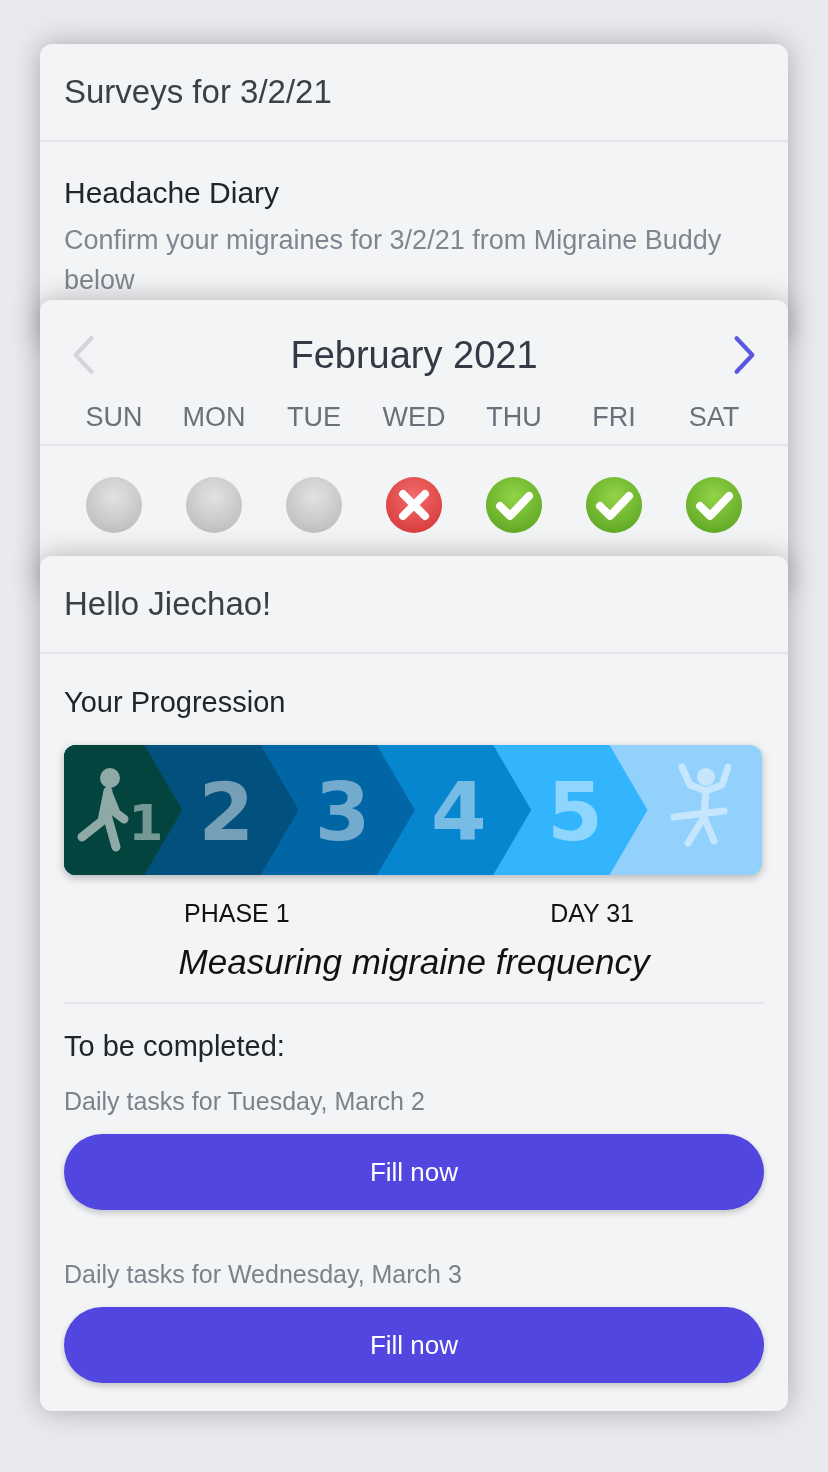 This screenshot has width=828, height=1472. I want to click on weekday-label: SAT, so click(714, 417).